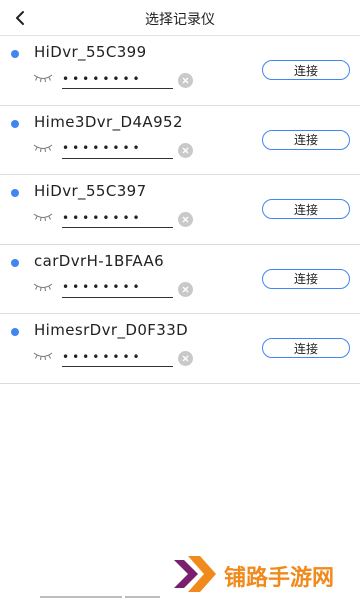 This screenshot has width=360, height=600. Describe the element at coordinates (81, 597) in the screenshot. I see `home-indicator-left` at that location.